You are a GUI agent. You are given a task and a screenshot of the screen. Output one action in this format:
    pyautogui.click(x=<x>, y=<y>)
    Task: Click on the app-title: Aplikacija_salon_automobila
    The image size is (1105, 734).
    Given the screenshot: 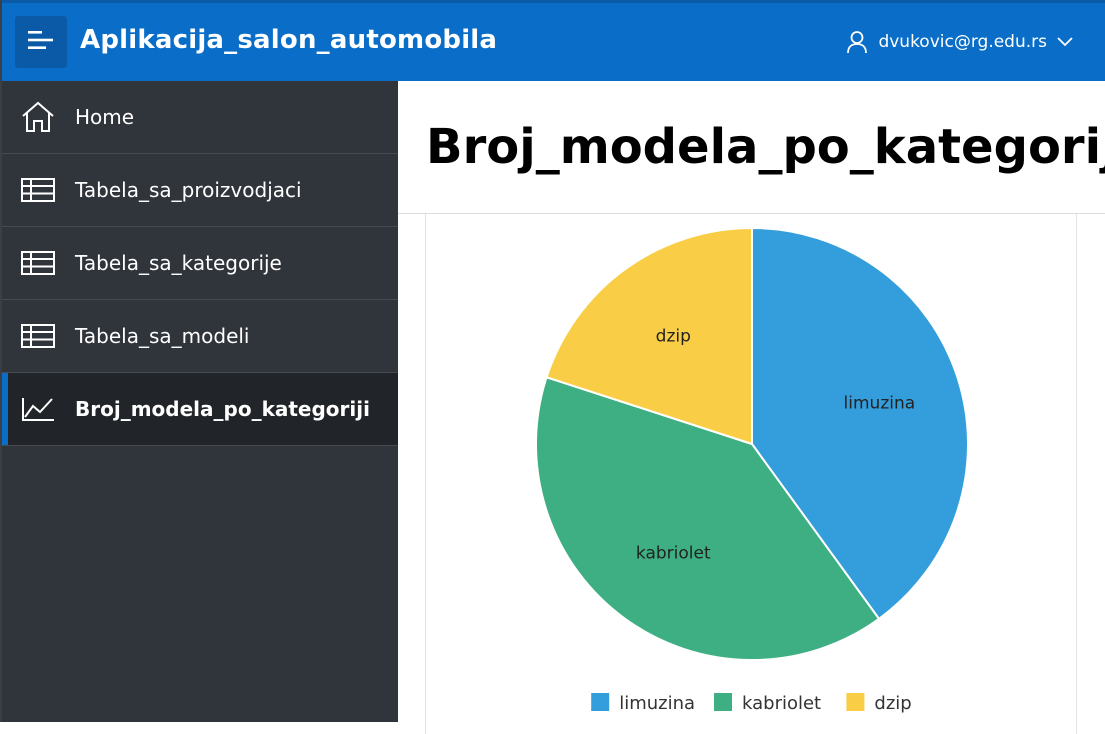 What is the action you would take?
    pyautogui.click(x=288, y=40)
    